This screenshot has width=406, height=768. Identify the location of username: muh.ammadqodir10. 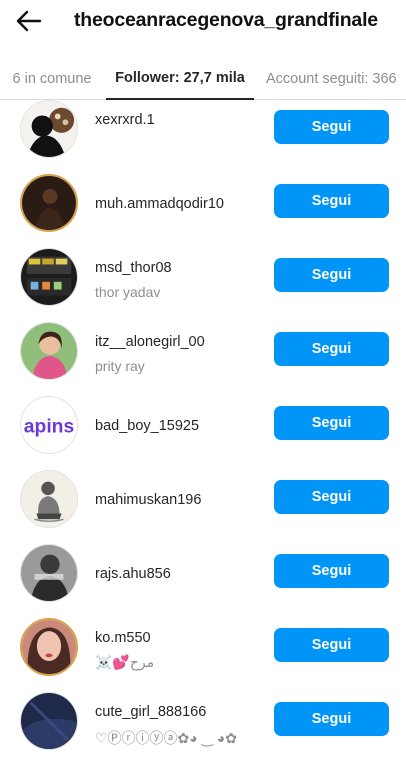
(159, 204).